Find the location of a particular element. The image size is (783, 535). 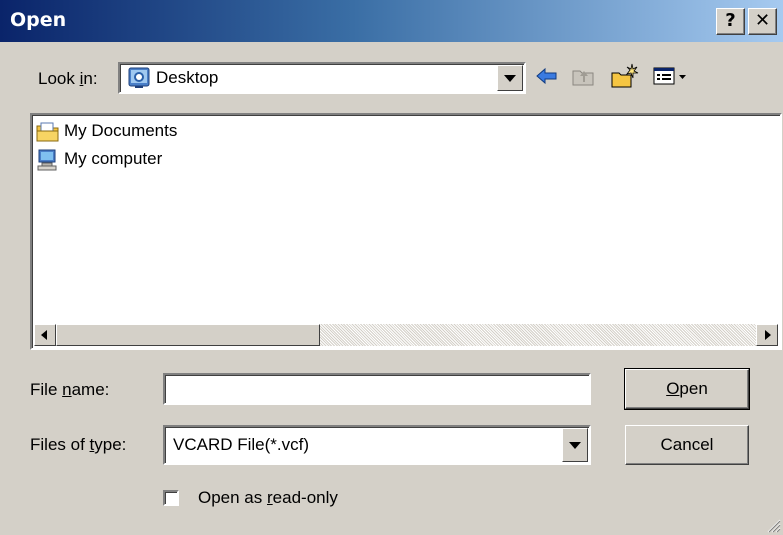

my-computer-icon is located at coordinates (48, 162).